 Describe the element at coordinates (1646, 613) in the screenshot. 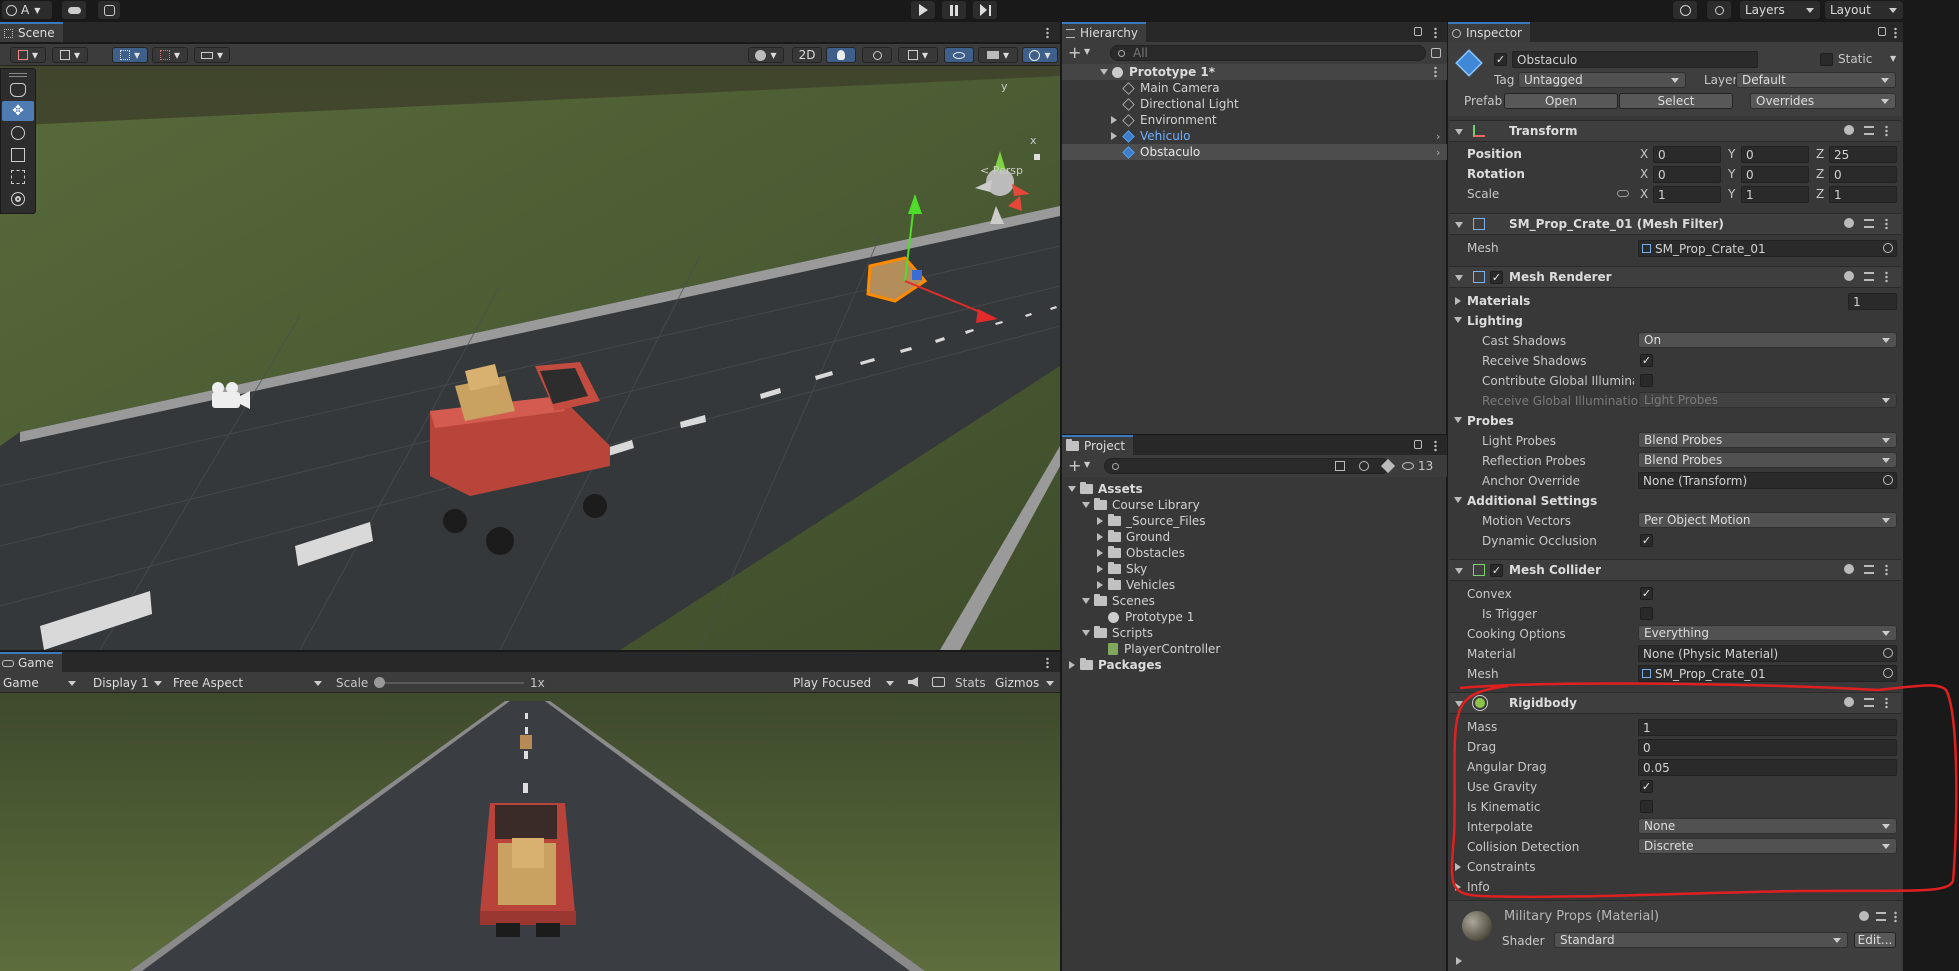

I see `is-trigger-checkbox` at that location.